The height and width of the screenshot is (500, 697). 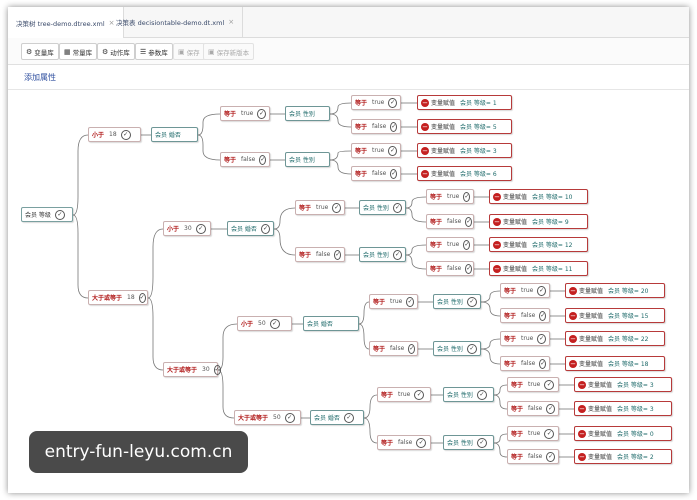 I want to click on action-node: − 变量赋值 会员 等级= 22, so click(x=615, y=338).